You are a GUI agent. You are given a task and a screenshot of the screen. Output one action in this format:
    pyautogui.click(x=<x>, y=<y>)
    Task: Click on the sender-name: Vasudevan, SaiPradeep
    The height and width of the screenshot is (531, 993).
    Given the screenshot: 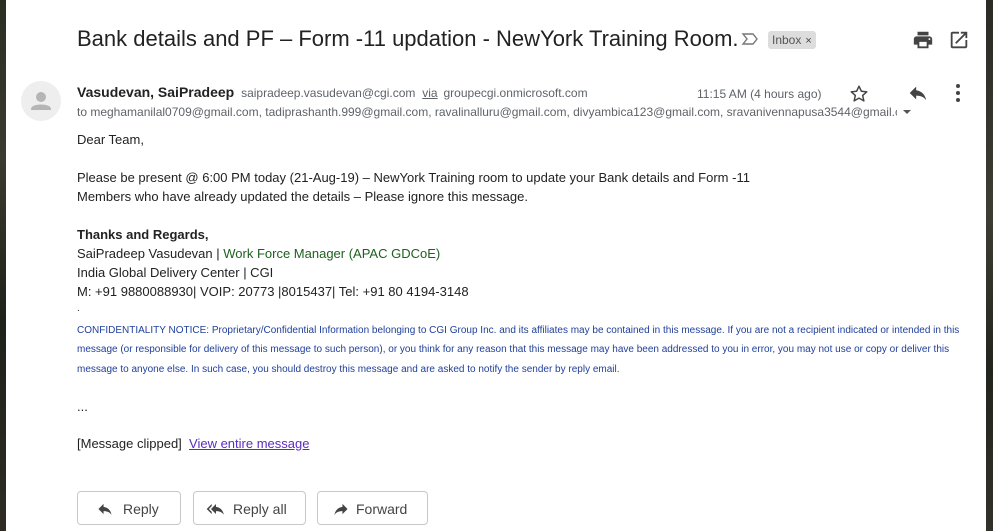 What is the action you would take?
    pyautogui.click(x=155, y=92)
    